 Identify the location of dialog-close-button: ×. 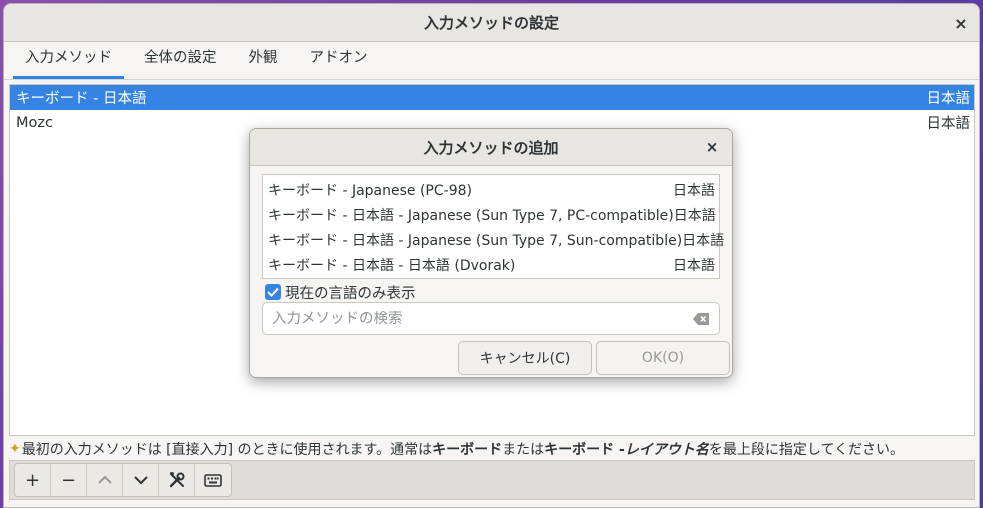
(712, 147).